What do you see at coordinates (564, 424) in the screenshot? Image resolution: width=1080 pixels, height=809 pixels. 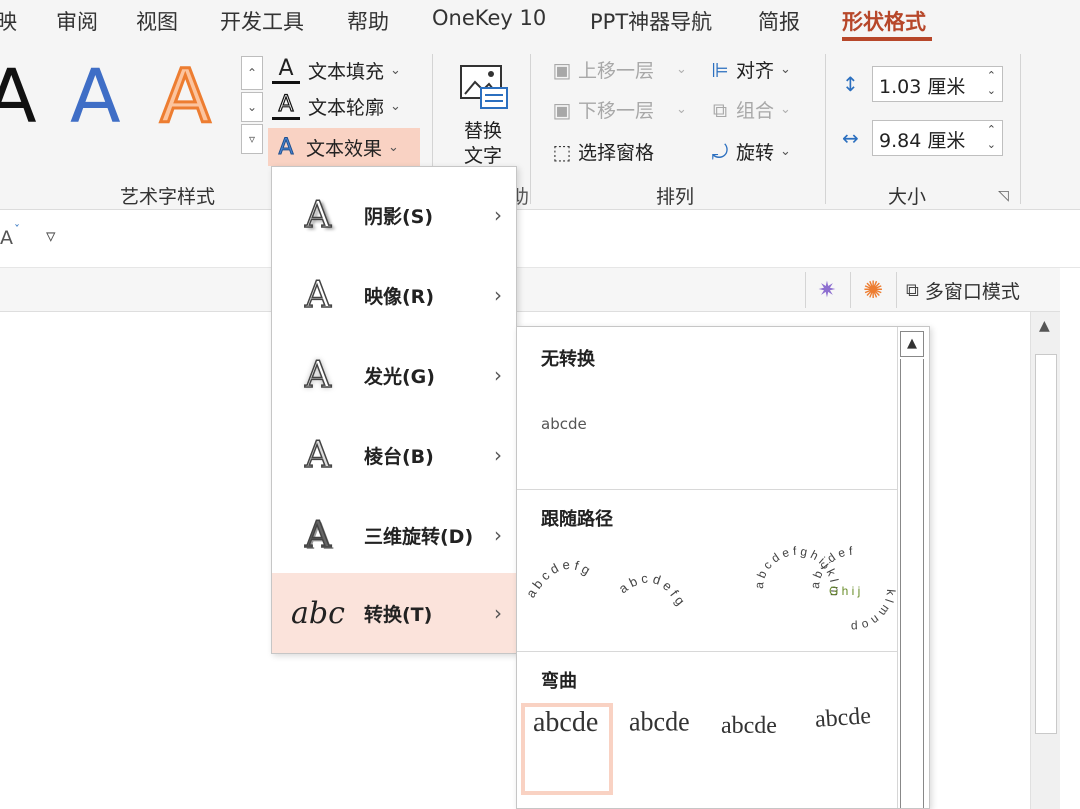 I see `no-transform-option: abcde` at bounding box center [564, 424].